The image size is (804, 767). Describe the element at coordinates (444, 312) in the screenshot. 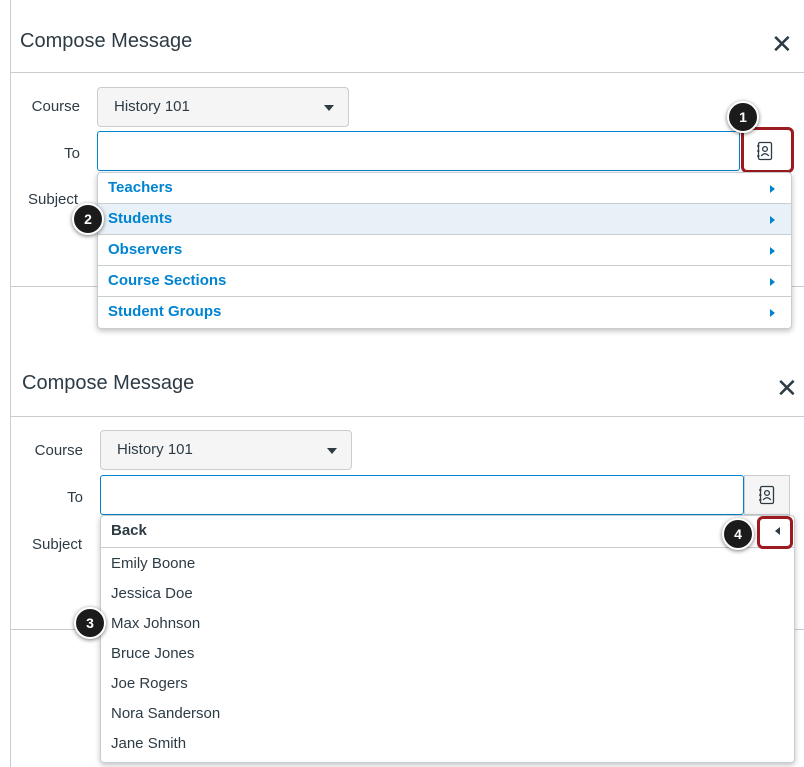

I see `menu-item-student-groups: Student Groups` at that location.